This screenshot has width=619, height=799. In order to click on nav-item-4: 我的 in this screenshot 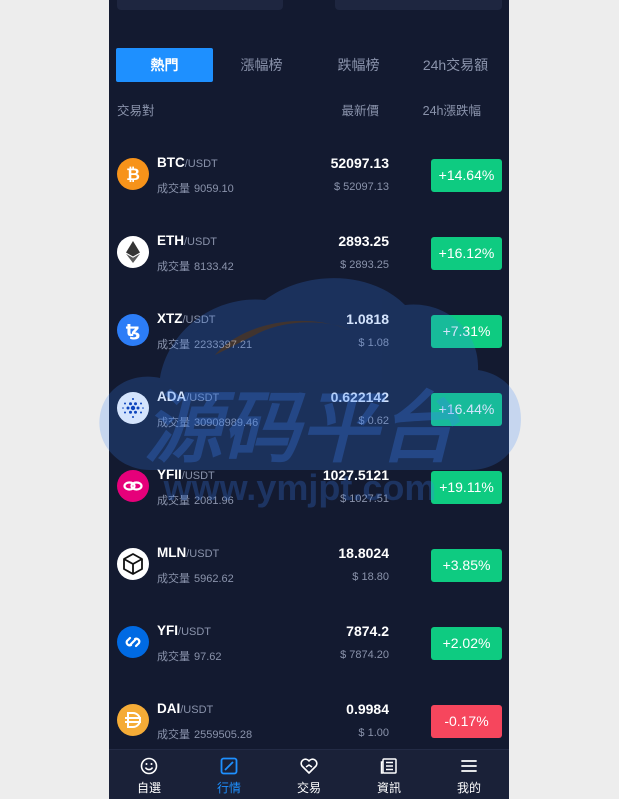, I will do `click(469, 774)`.